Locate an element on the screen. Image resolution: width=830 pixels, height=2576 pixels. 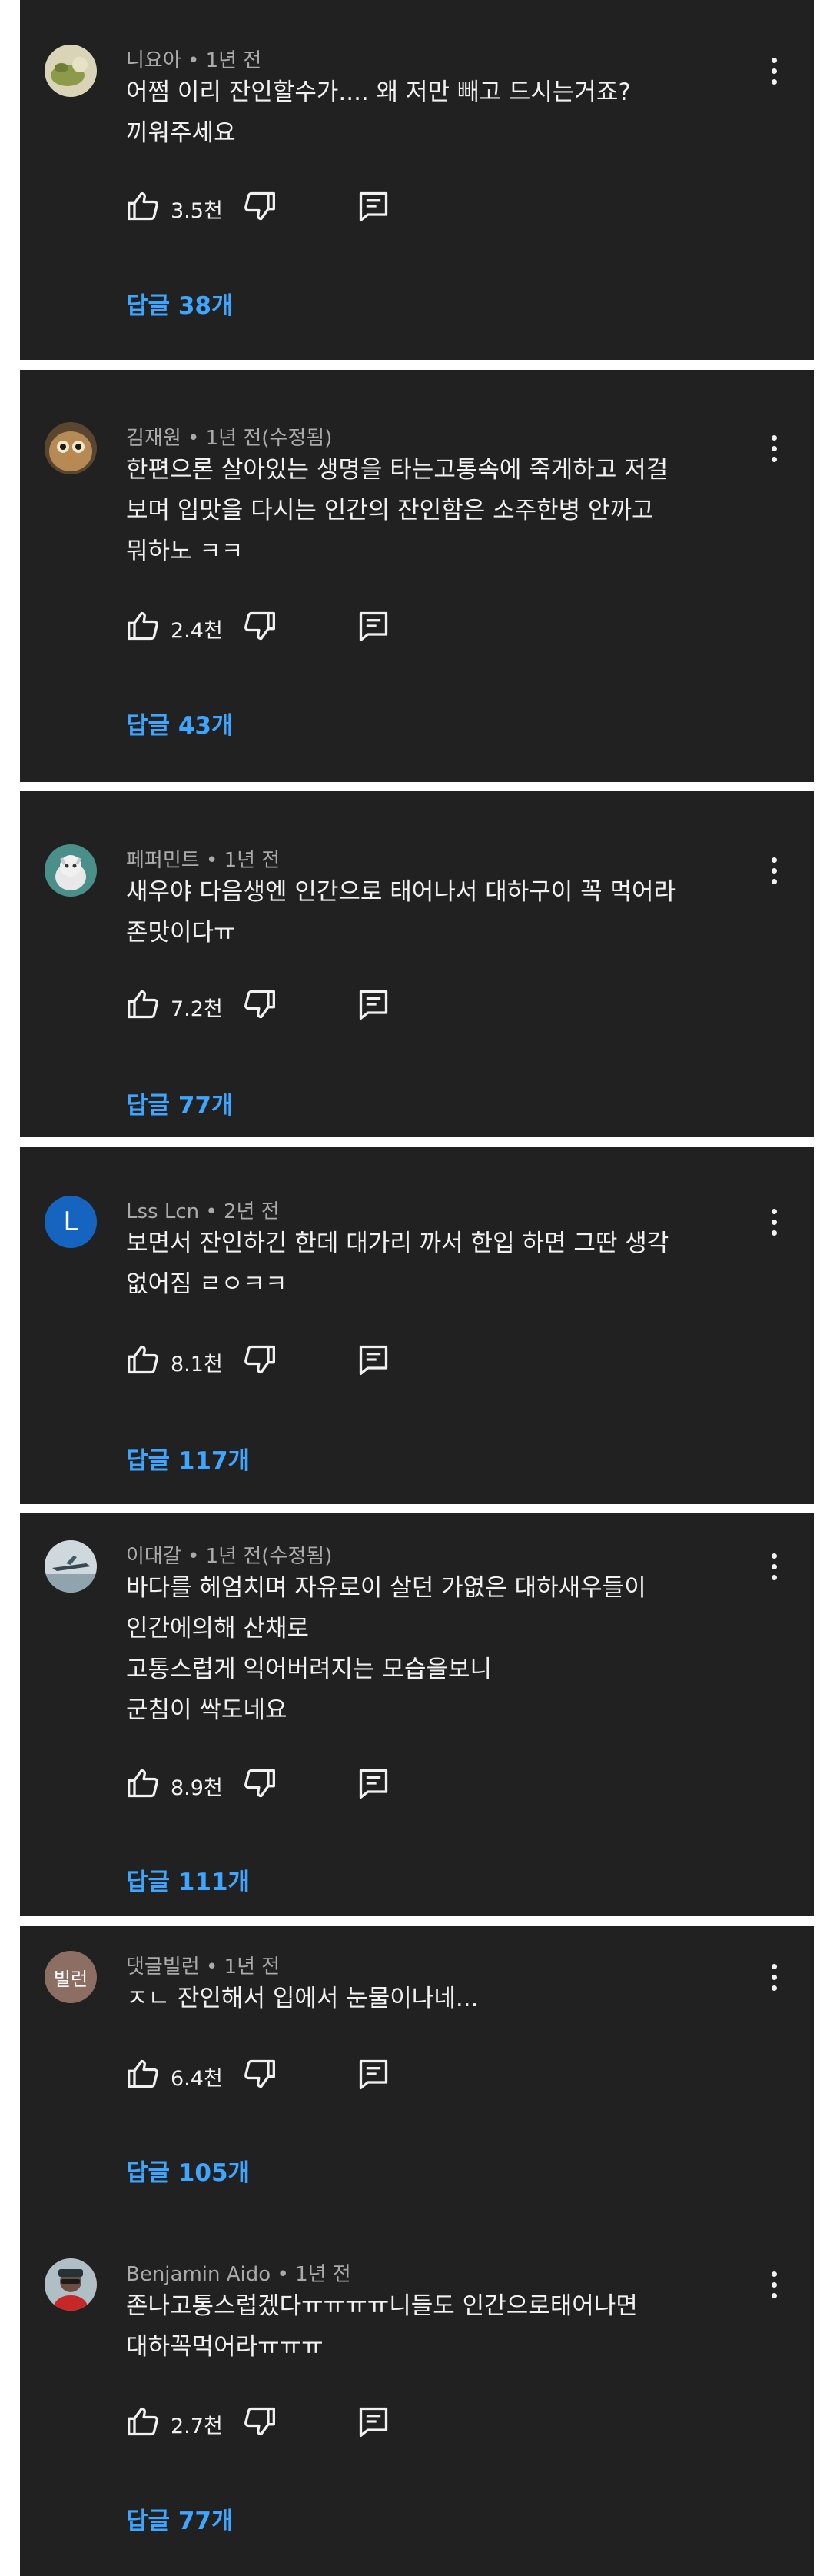
view-replies-link: 답글 111개 is located at coordinates (188, 1879).